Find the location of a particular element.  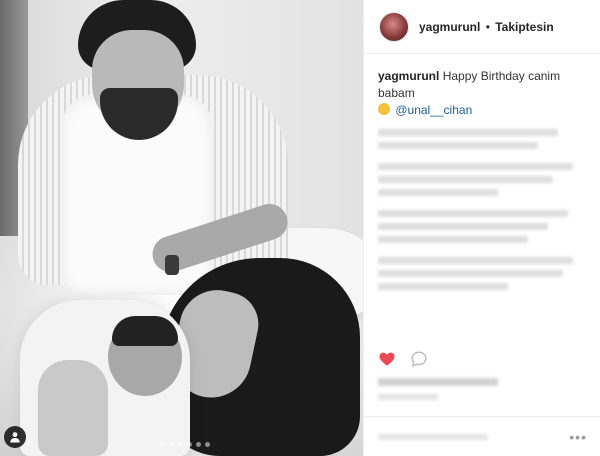

post-header: yagmurunl • Takiptesin is located at coordinates (482, 27).